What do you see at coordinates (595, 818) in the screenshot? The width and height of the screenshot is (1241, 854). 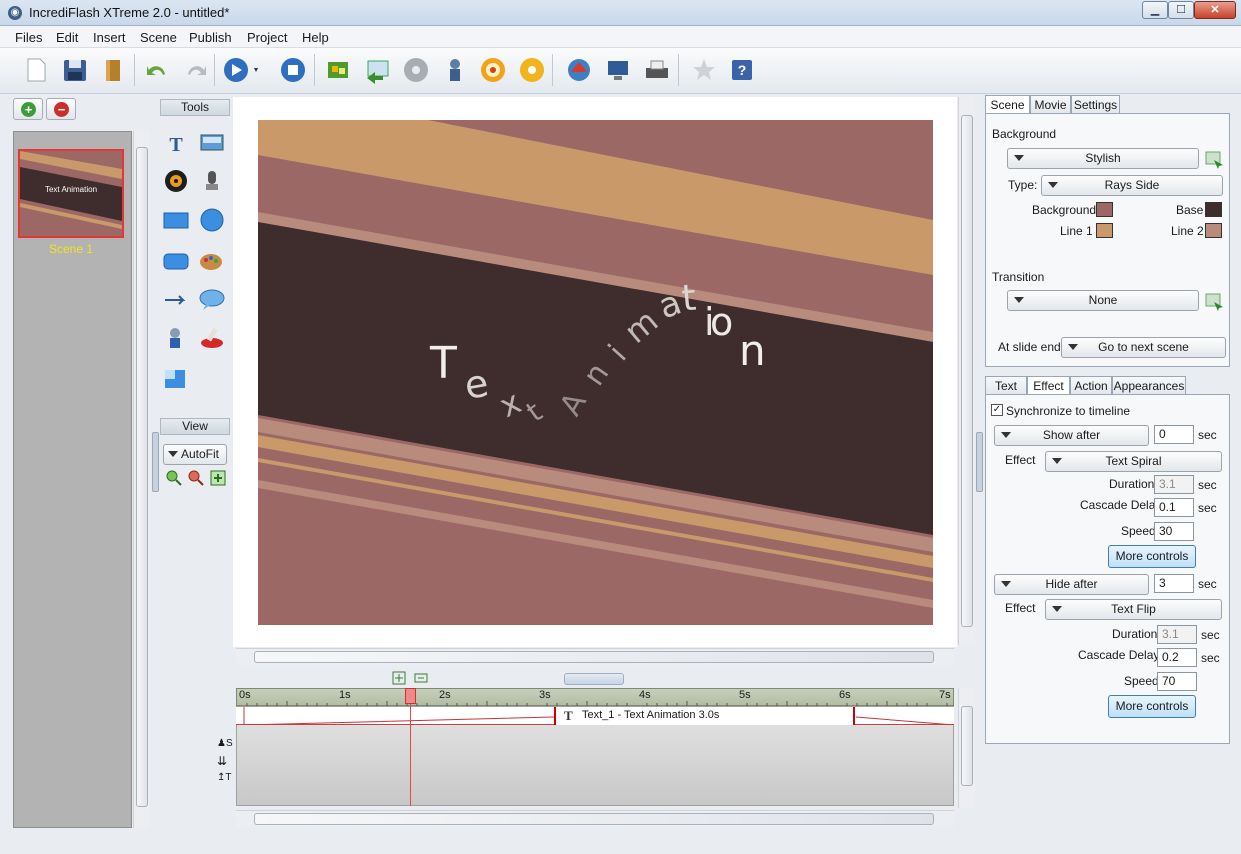 I see `timeline-horizontal-scrollbar` at bounding box center [595, 818].